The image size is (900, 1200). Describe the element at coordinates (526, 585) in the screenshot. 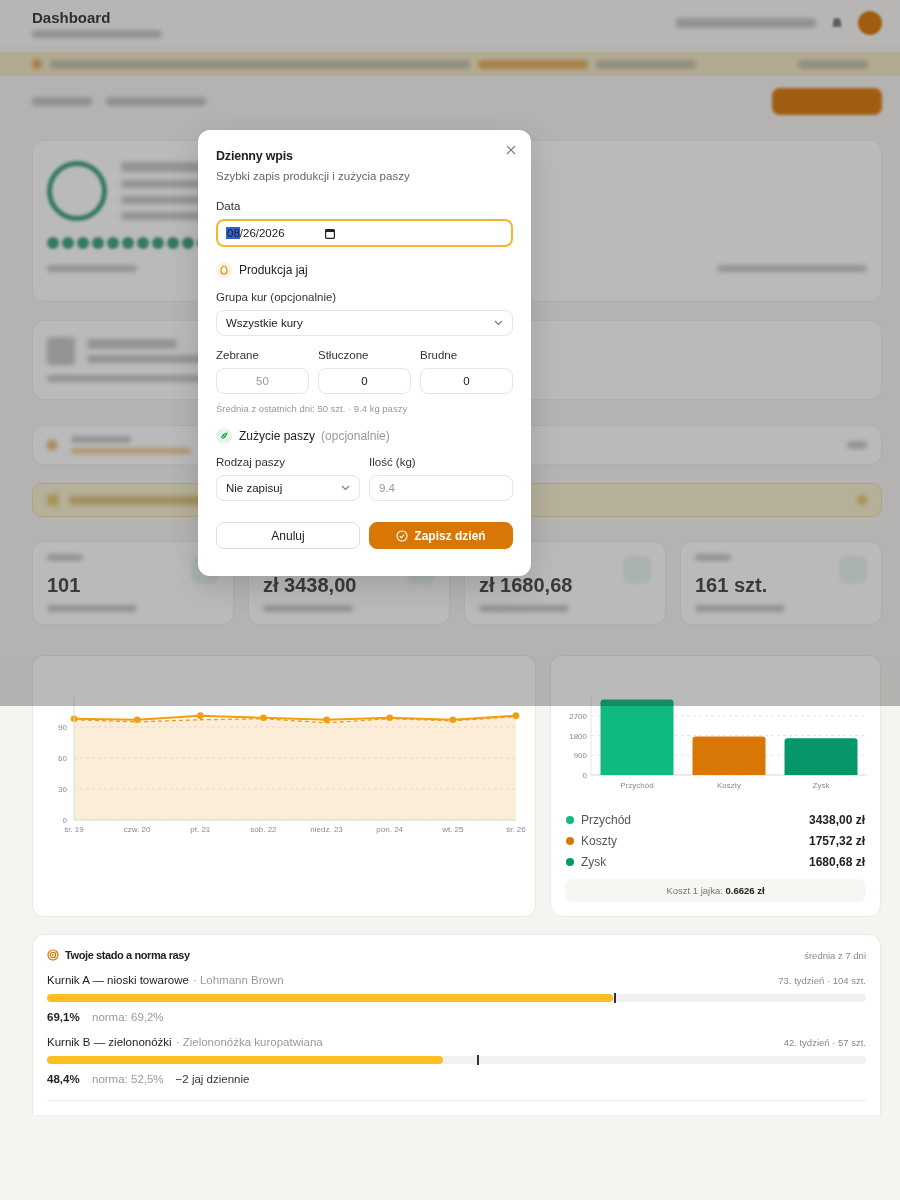

I see `stat-value: zł 1680,68` at that location.